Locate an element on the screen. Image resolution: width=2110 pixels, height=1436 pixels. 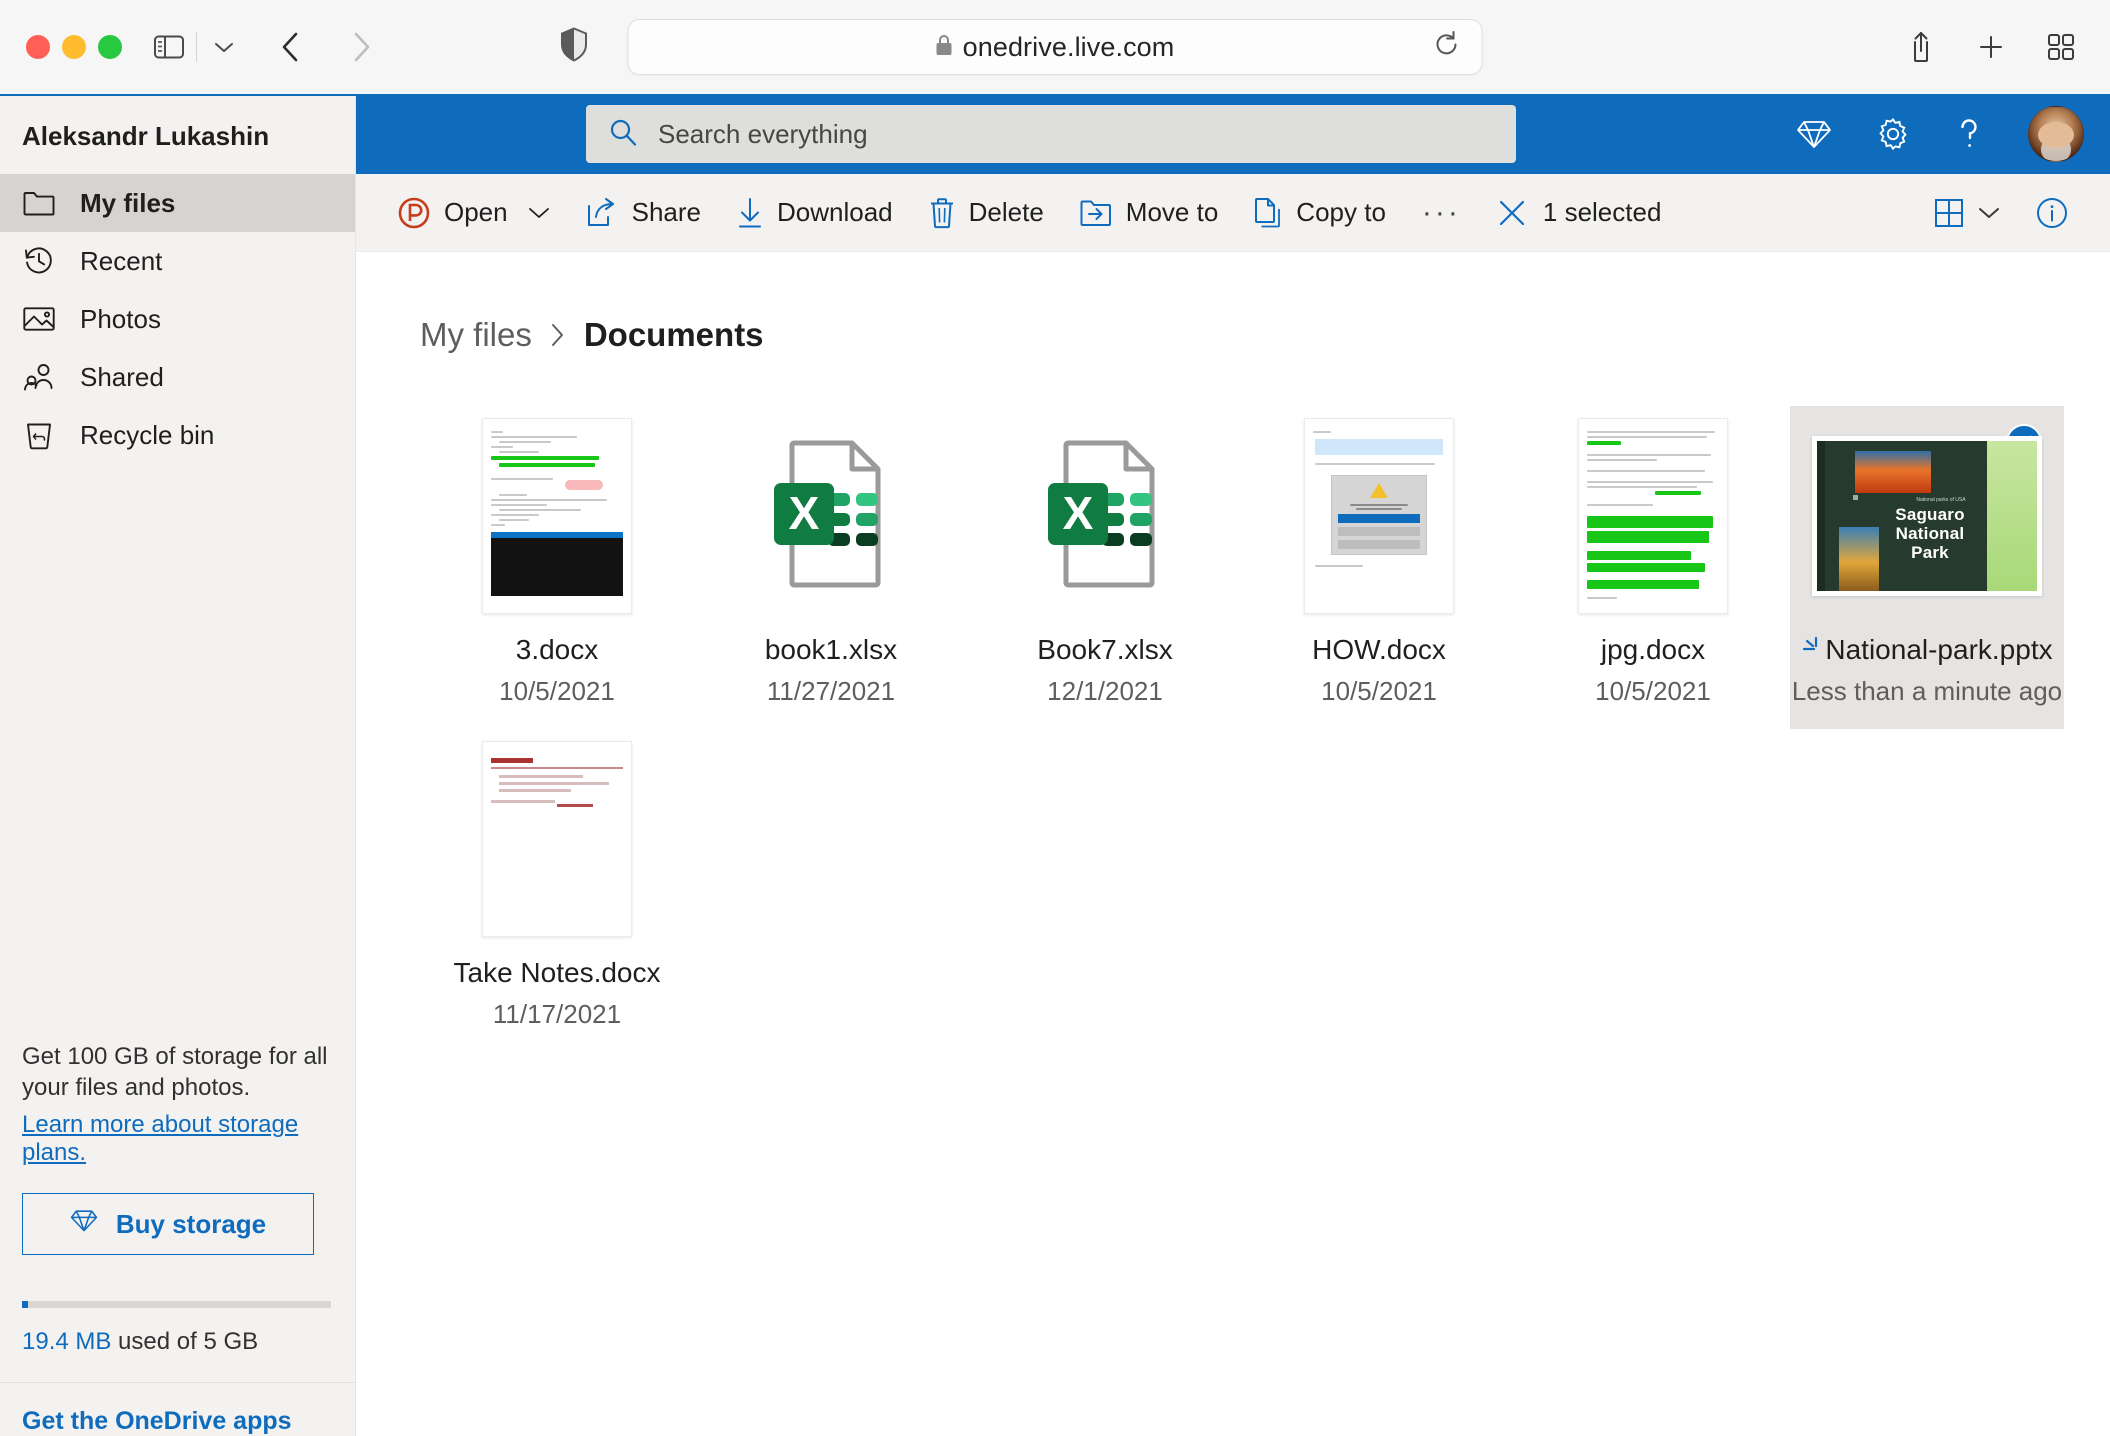
view-controls is located at coordinates (2001, 213).